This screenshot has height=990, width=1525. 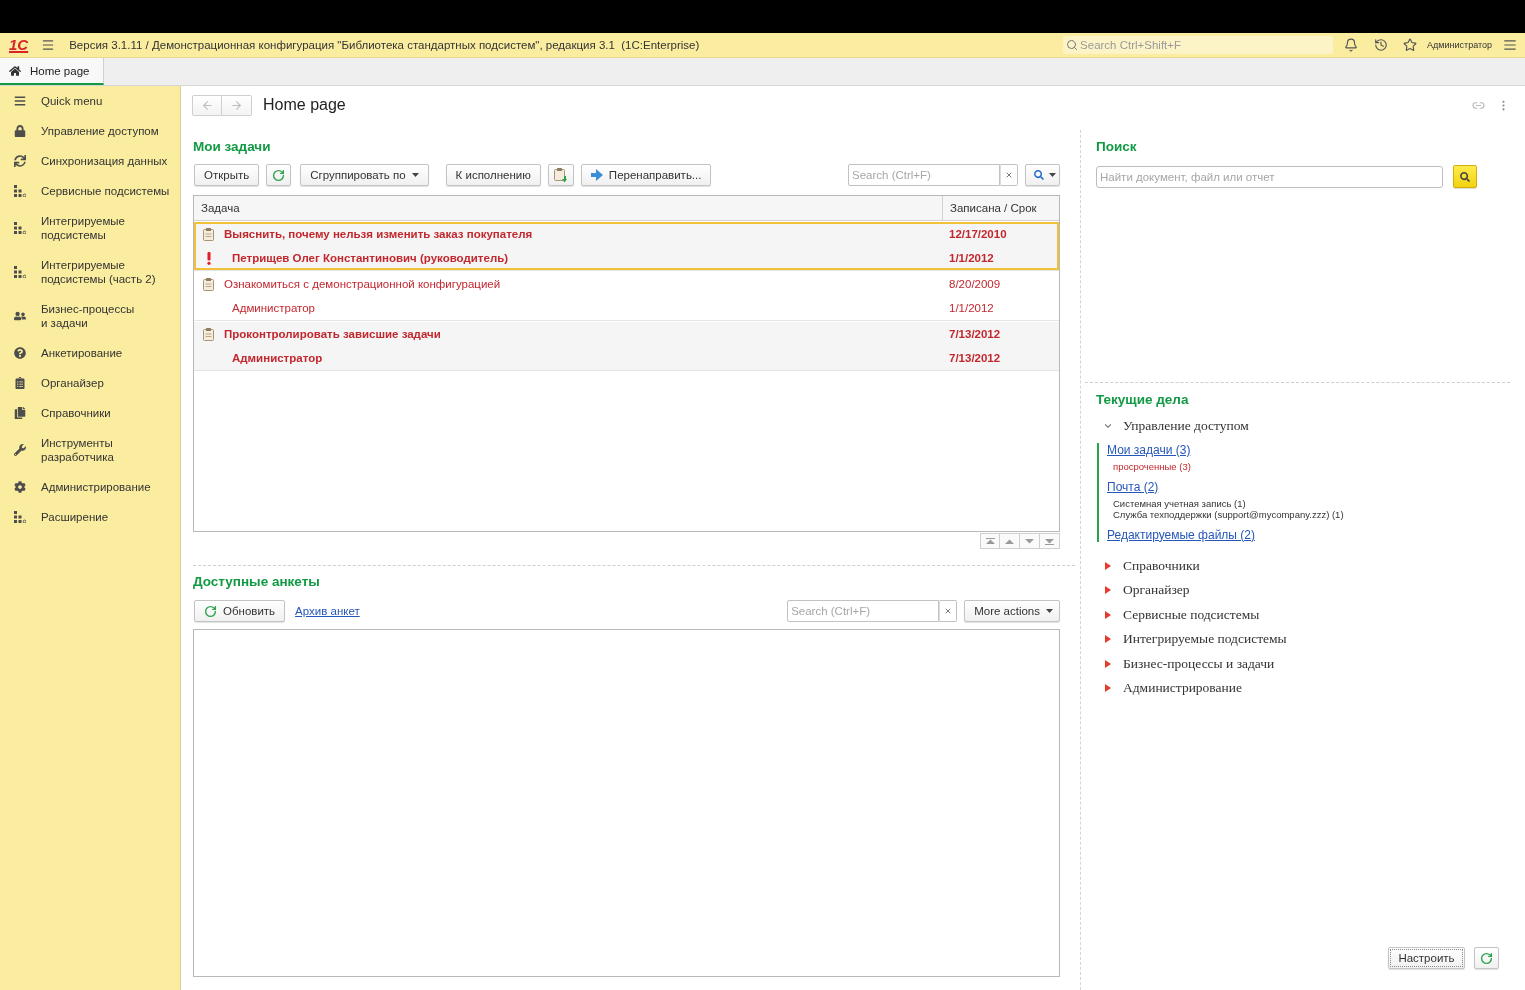 What do you see at coordinates (90, 353) in the screenshot?
I see `sidebar-item: Анкетирование` at bounding box center [90, 353].